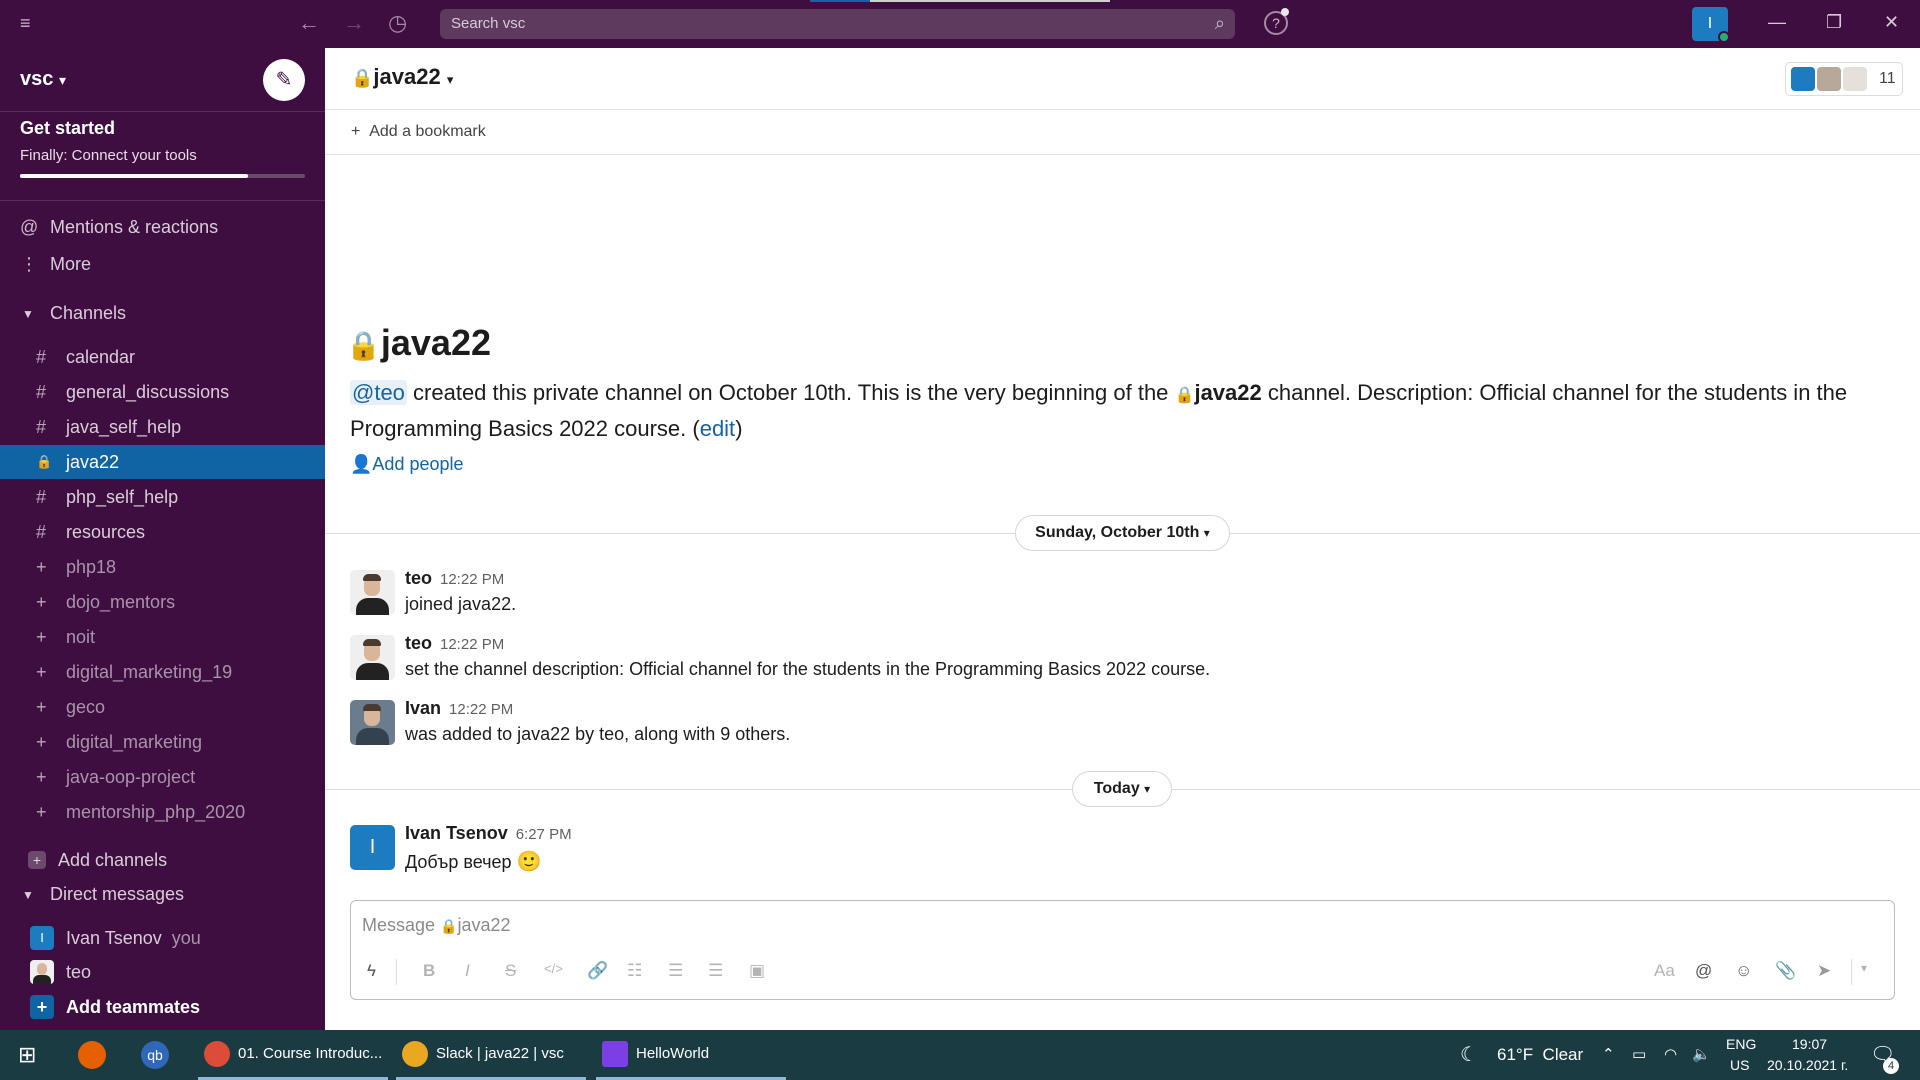 This screenshot has width=1920, height=1080. What do you see at coordinates (1670, 1055) in the screenshot?
I see `wifi-icon: ◠` at bounding box center [1670, 1055].